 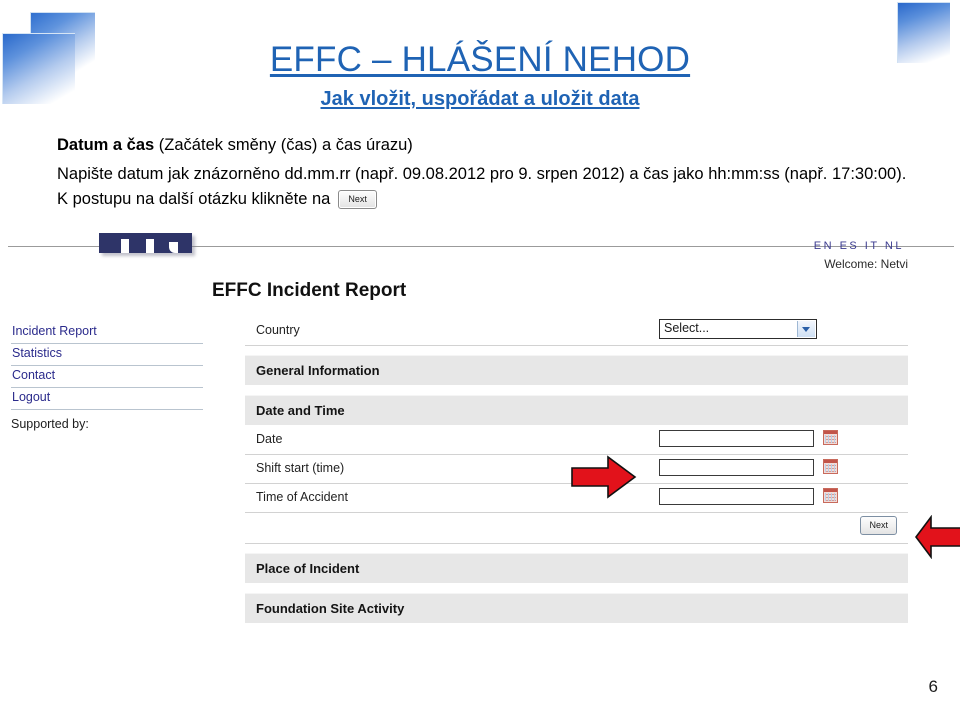 What do you see at coordinates (806, 329) in the screenshot?
I see `chevron-down-icon` at bounding box center [806, 329].